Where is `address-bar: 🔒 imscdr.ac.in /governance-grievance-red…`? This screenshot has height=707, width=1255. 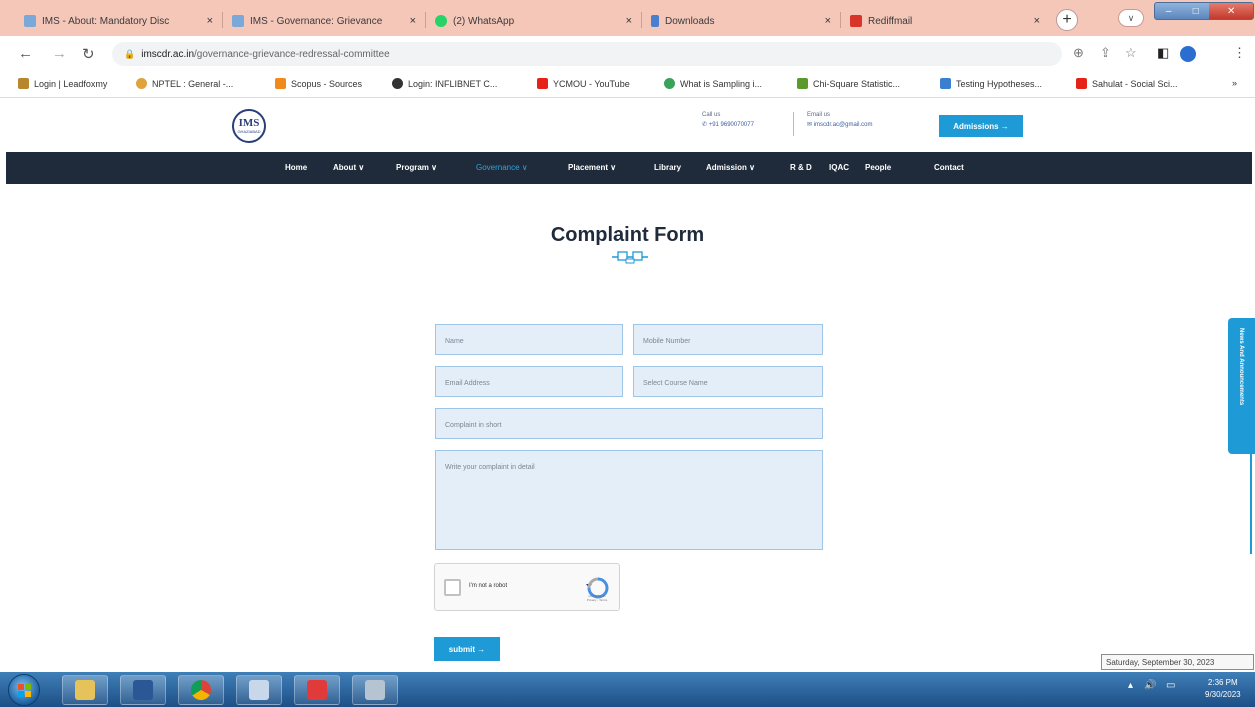 address-bar: 🔒 imscdr.ac.in /governance-grievance-red… is located at coordinates (587, 54).